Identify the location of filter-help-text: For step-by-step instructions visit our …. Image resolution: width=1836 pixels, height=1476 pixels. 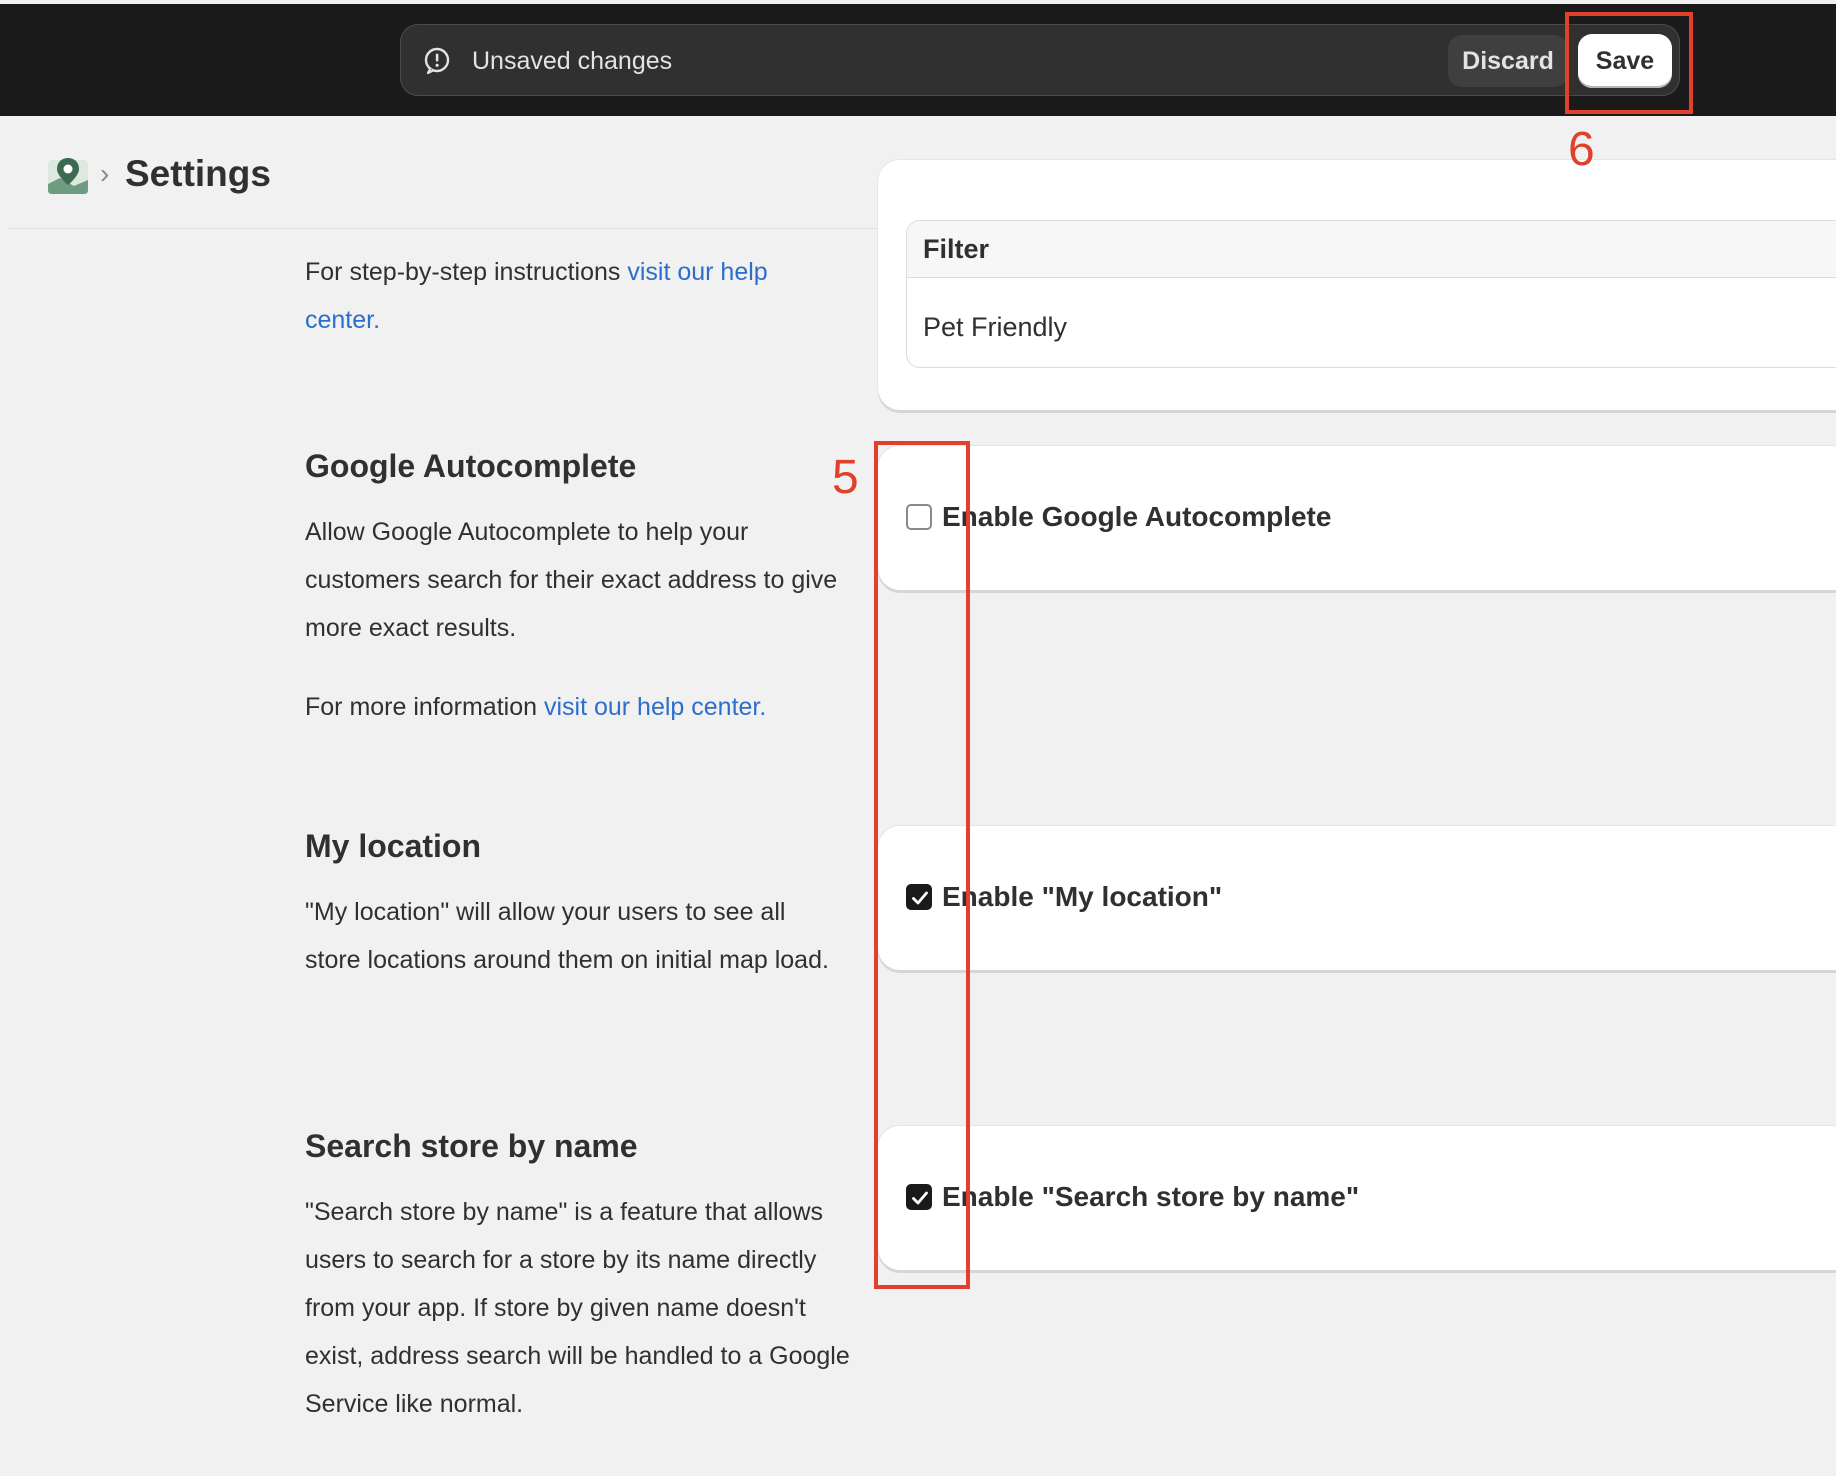
(536, 296).